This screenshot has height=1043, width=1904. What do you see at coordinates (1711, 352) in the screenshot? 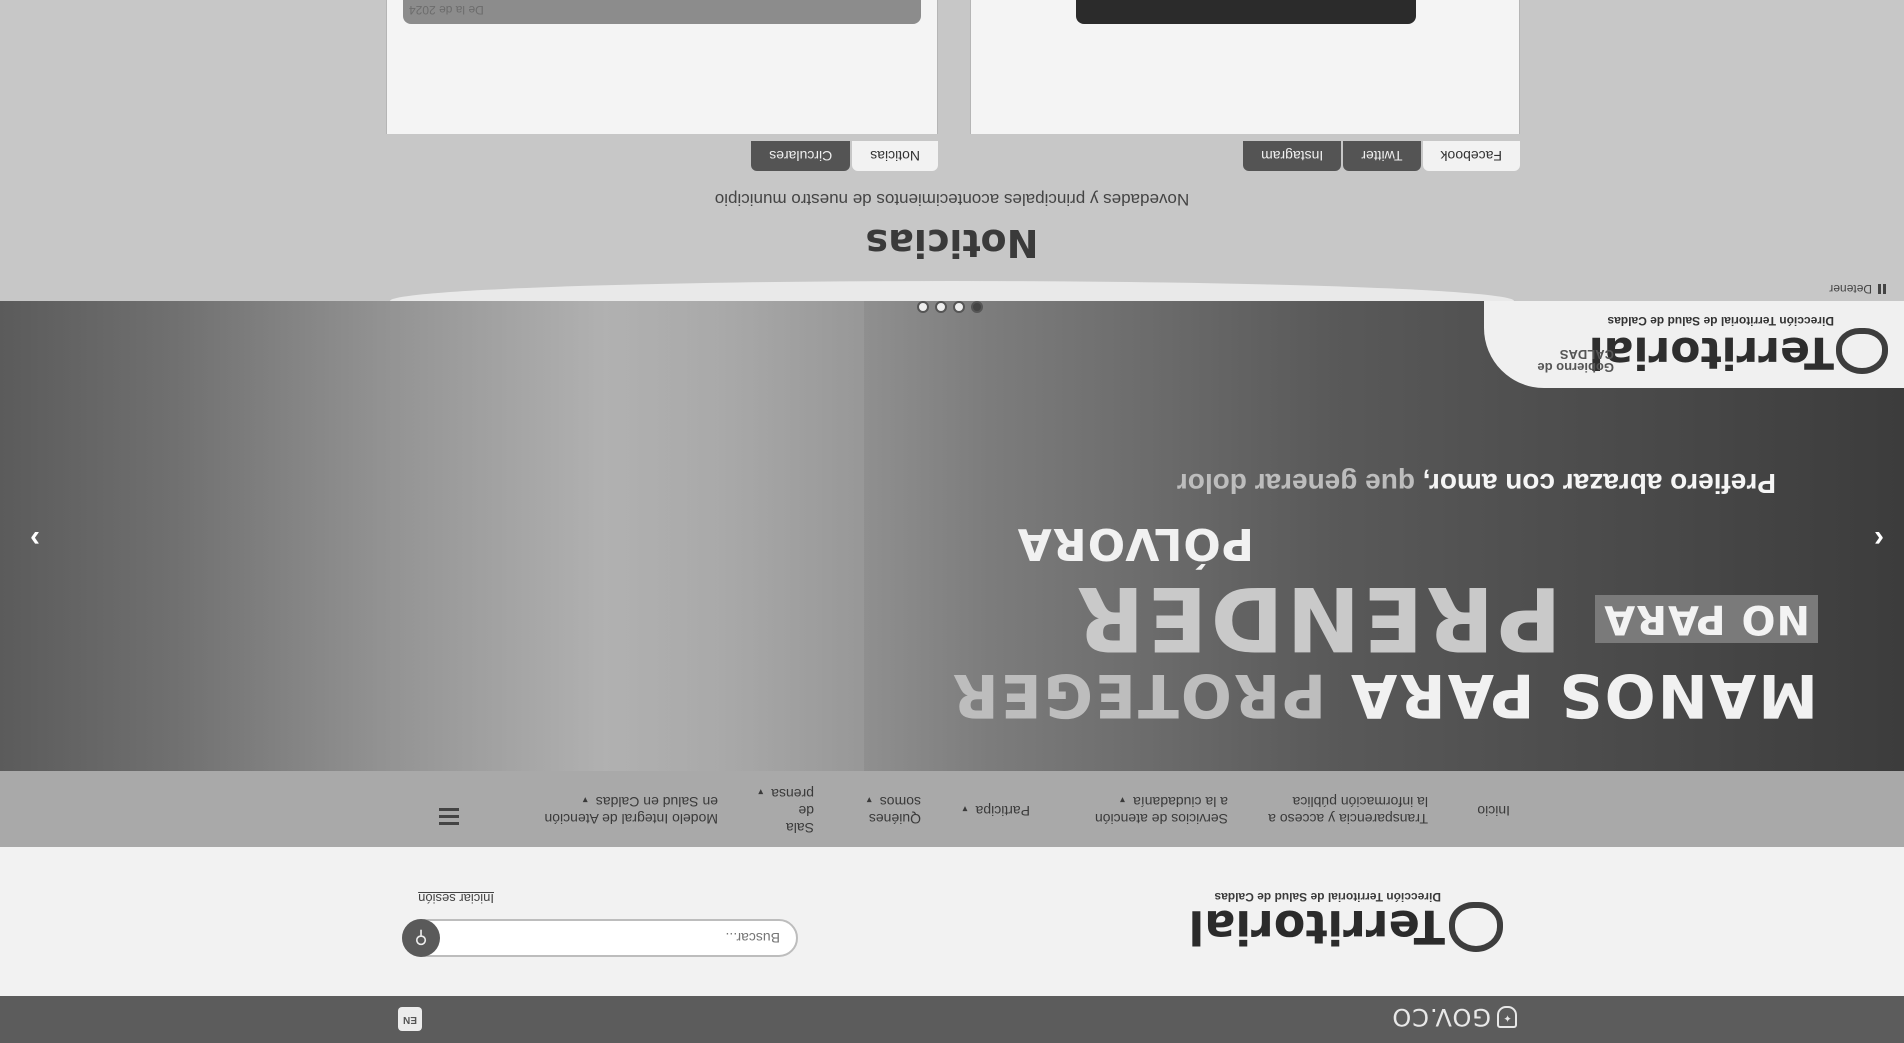
I see `hero-brand-word: Territorial` at bounding box center [1711, 352].